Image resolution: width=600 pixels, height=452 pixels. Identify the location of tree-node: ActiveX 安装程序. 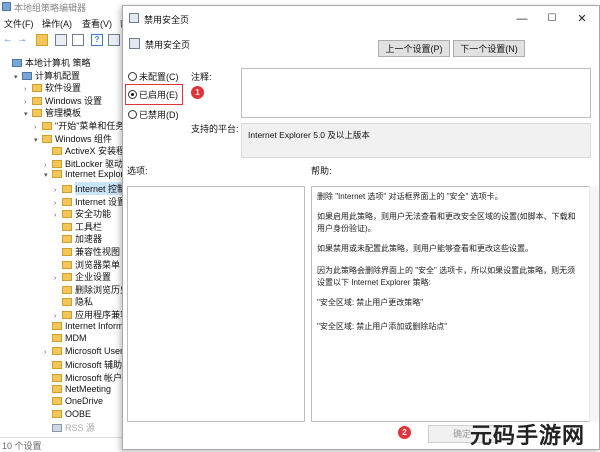
(86, 150).